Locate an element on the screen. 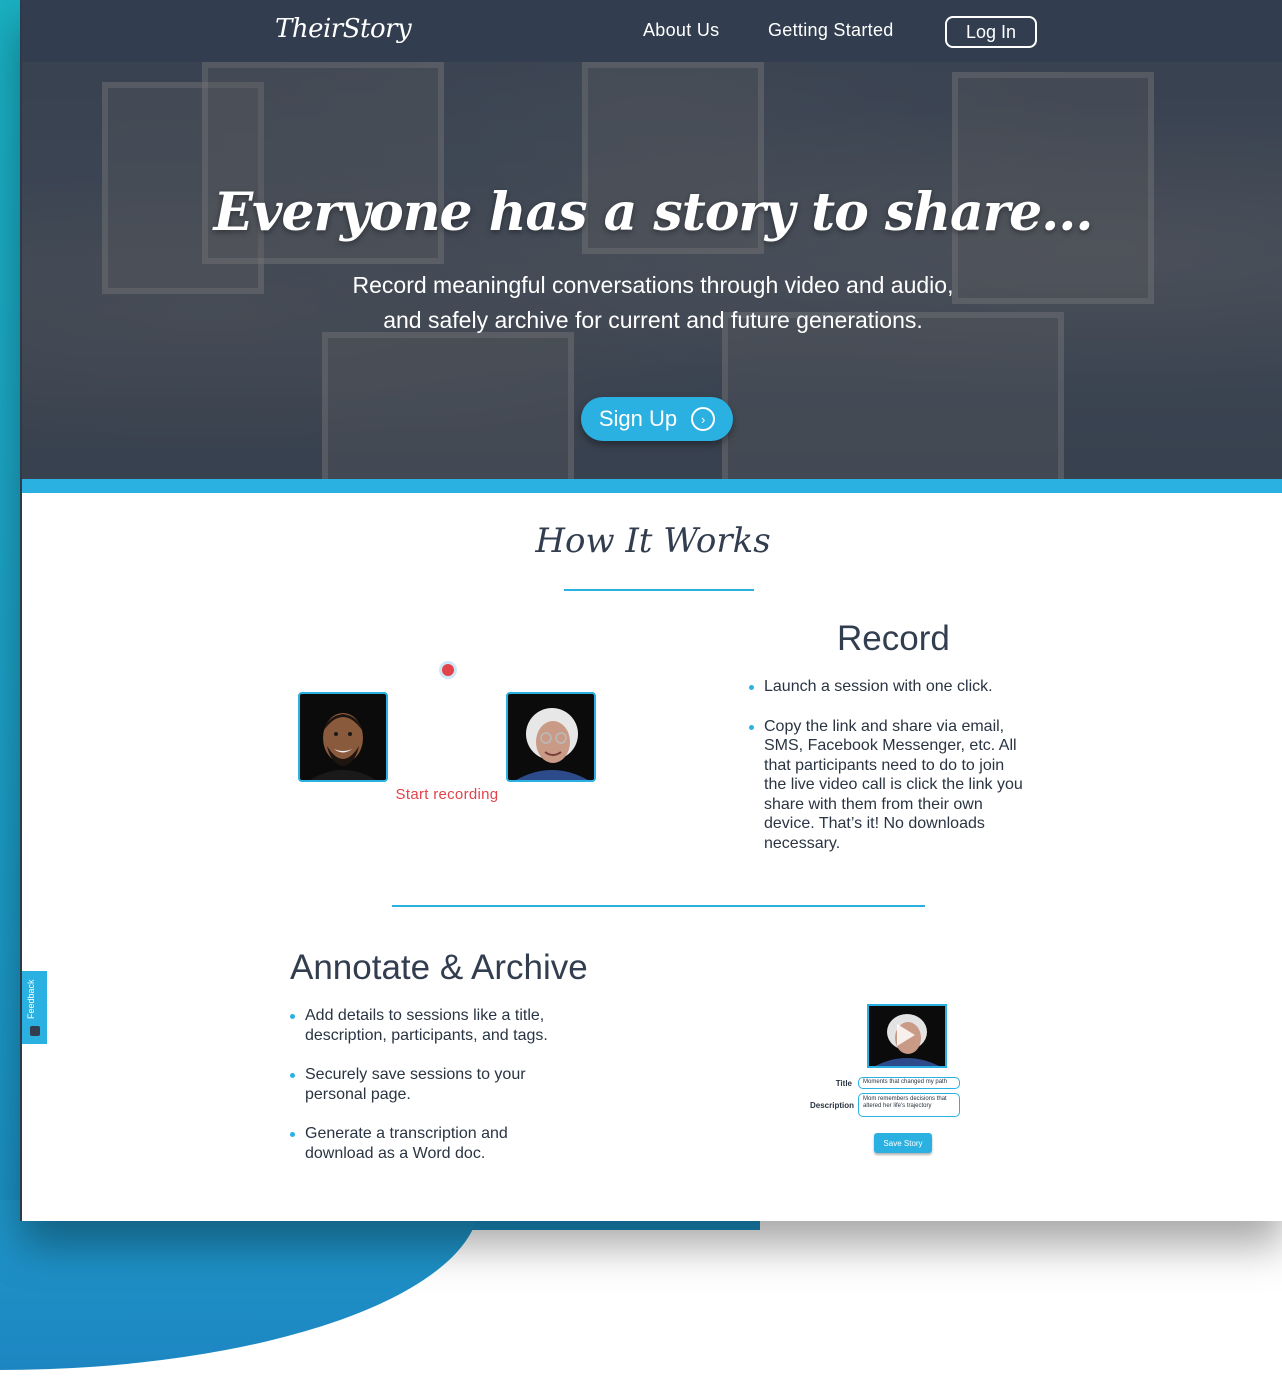  nav-getting-started: Getting Started is located at coordinates (831, 30).